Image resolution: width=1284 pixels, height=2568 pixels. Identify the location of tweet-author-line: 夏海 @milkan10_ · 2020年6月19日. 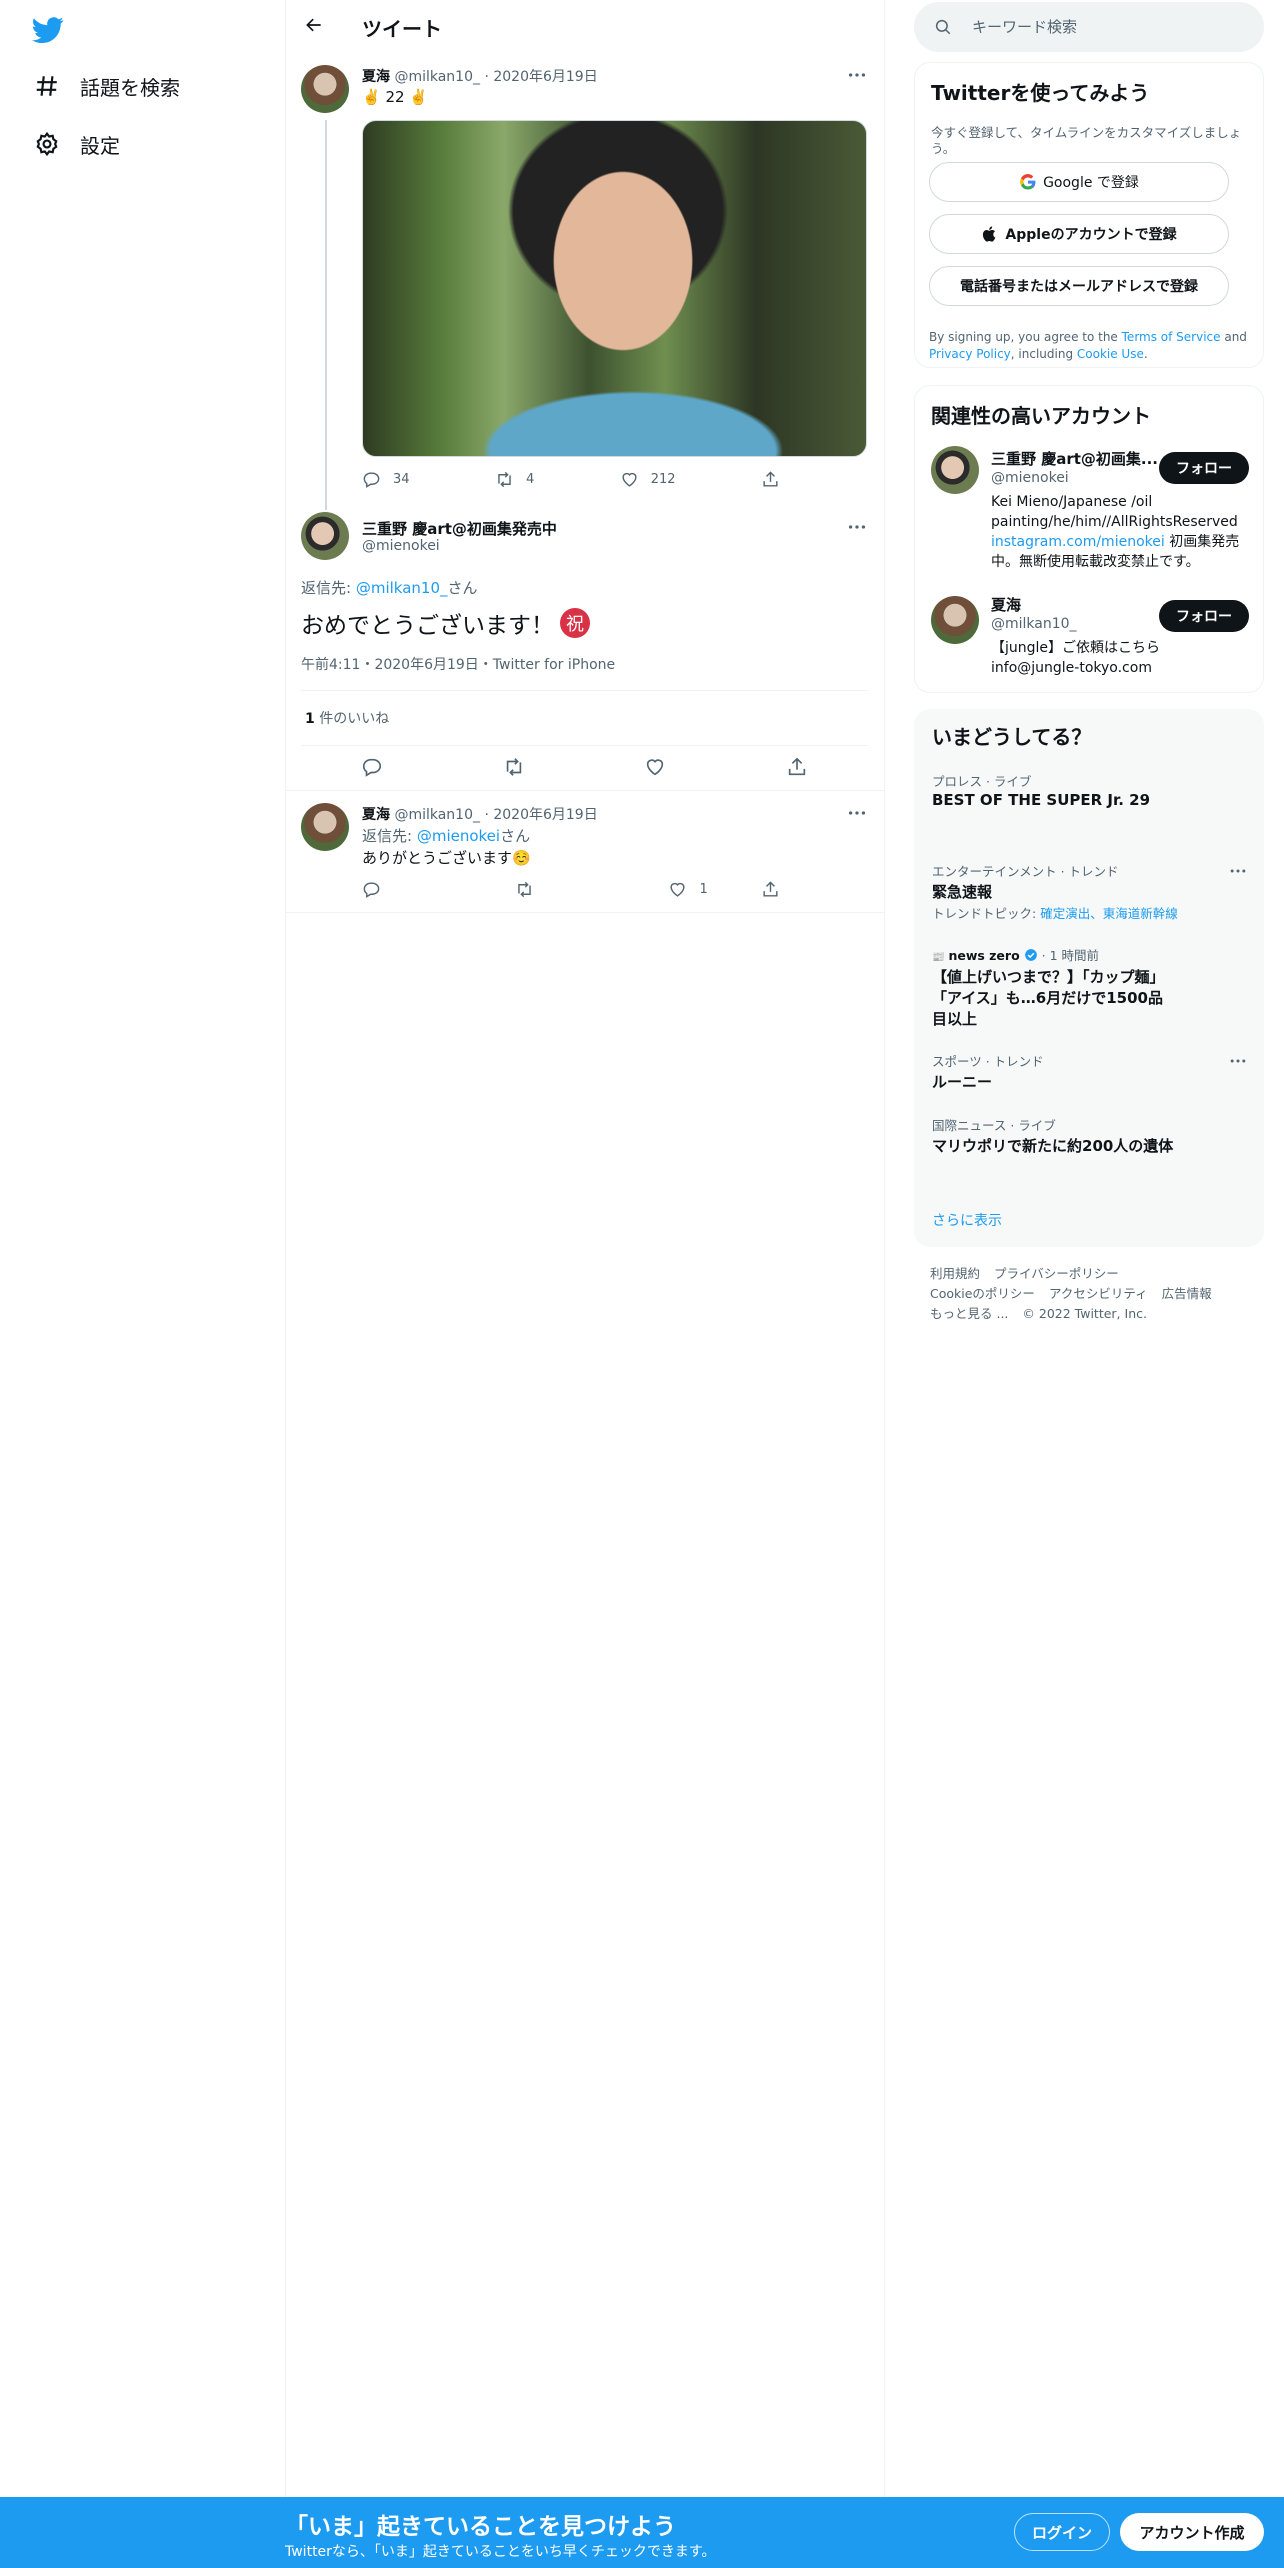
(480, 815).